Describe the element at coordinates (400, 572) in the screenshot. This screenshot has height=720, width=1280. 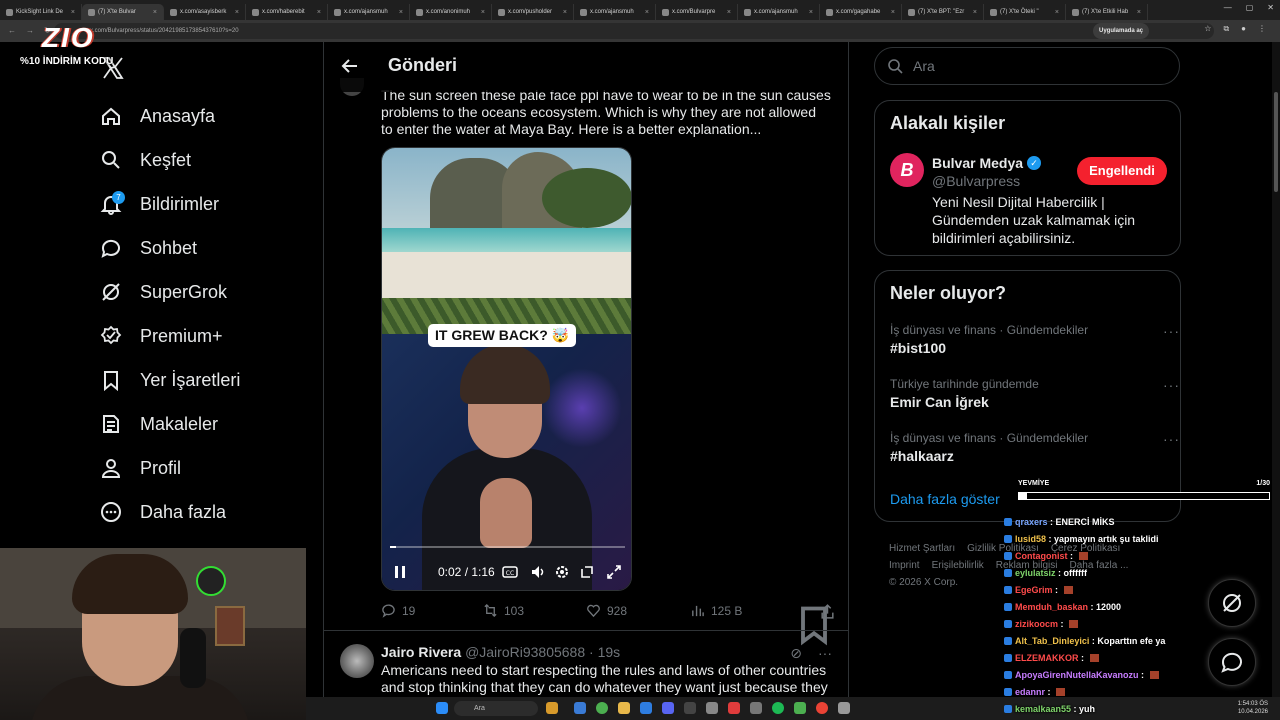
I see `pause-icon` at that location.